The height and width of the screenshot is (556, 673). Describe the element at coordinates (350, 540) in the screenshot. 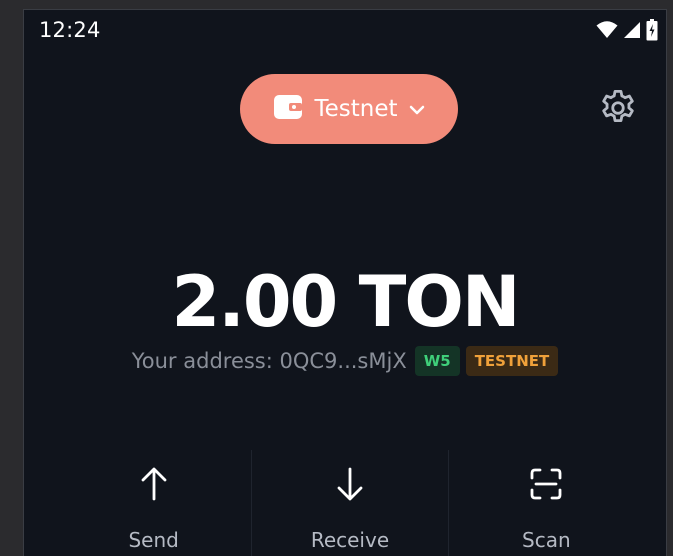

I see `receive-label: Receive` at that location.